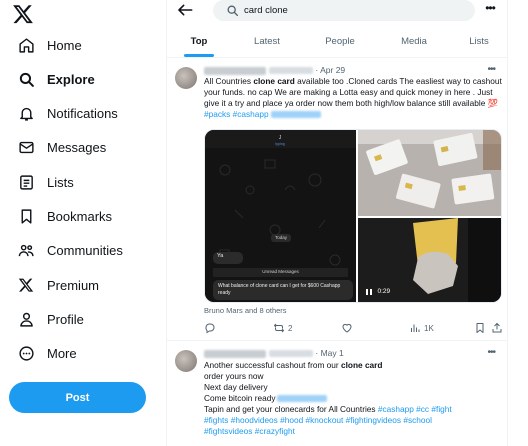 The image size is (528, 446). I want to click on nav-label: Notifications, so click(82, 113).